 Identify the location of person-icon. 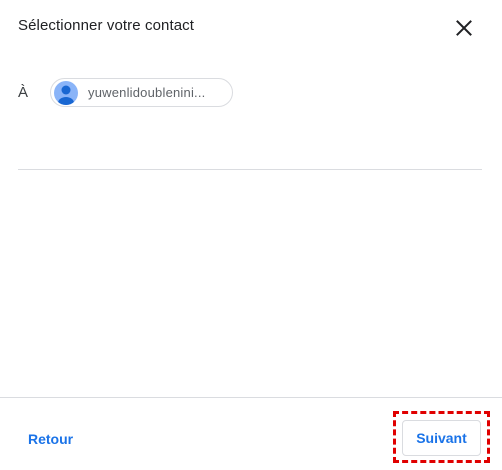
(66, 95).